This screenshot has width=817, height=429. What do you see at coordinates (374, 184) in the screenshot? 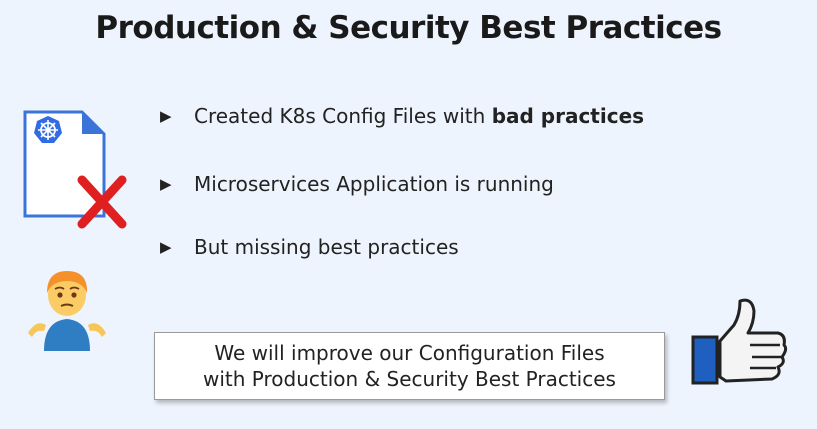
I see `bullet-text: Microservices Application is running` at bounding box center [374, 184].